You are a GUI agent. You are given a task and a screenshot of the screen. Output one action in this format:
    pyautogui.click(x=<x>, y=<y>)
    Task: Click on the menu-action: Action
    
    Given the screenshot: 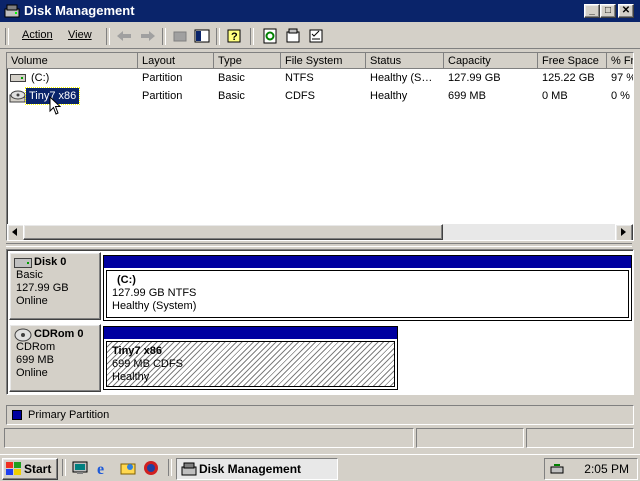 What is the action you would take?
    pyautogui.click(x=37, y=35)
    